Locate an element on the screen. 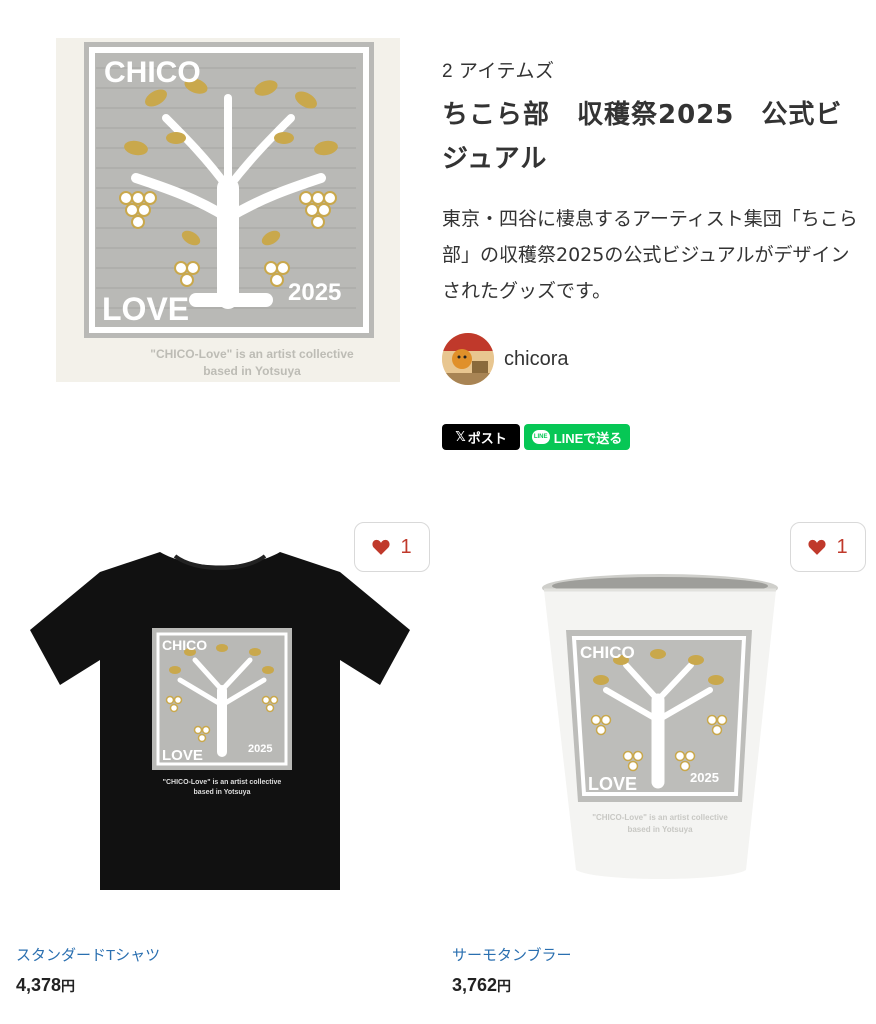 The image size is (876, 1024). share-line-button: LINE LINEで送る is located at coordinates (577, 437).